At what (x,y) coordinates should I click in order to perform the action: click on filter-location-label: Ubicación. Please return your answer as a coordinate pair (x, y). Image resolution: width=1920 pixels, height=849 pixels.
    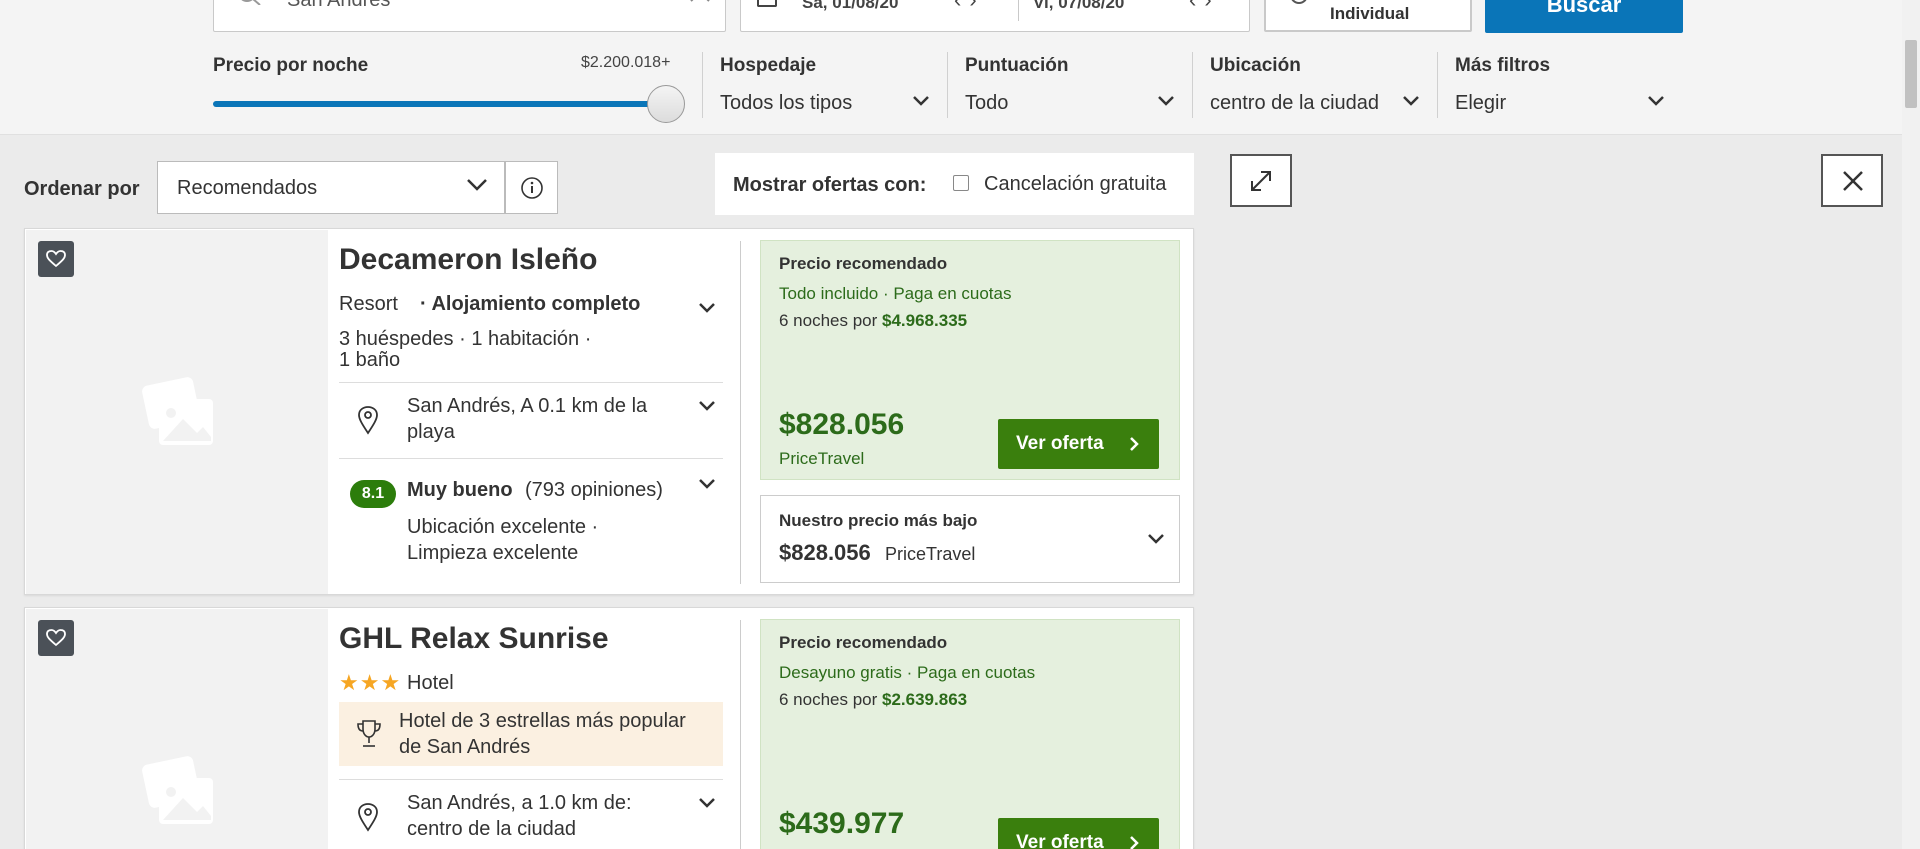
    Looking at the image, I should click on (1255, 65).